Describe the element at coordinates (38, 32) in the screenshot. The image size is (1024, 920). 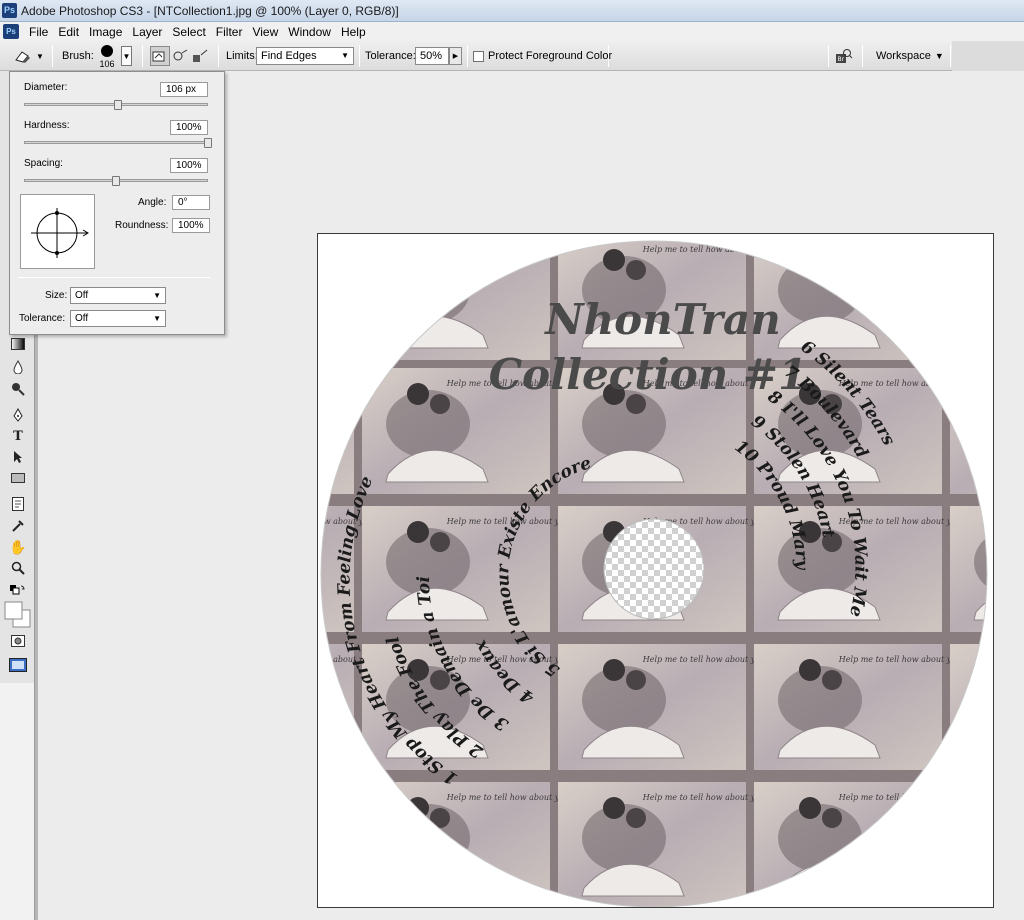
I see `menu-file: File` at that location.